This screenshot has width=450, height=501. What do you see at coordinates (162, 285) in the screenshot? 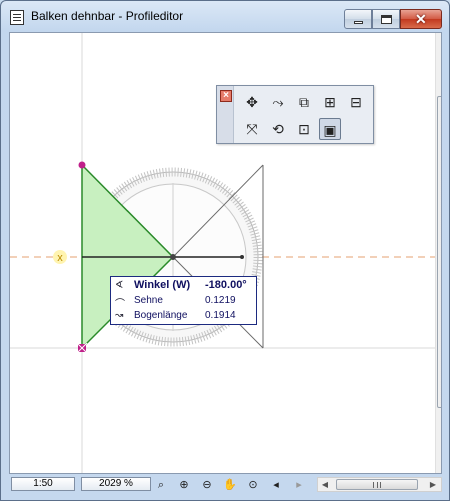
I see `angle-label: Winkel (W)` at bounding box center [162, 285].